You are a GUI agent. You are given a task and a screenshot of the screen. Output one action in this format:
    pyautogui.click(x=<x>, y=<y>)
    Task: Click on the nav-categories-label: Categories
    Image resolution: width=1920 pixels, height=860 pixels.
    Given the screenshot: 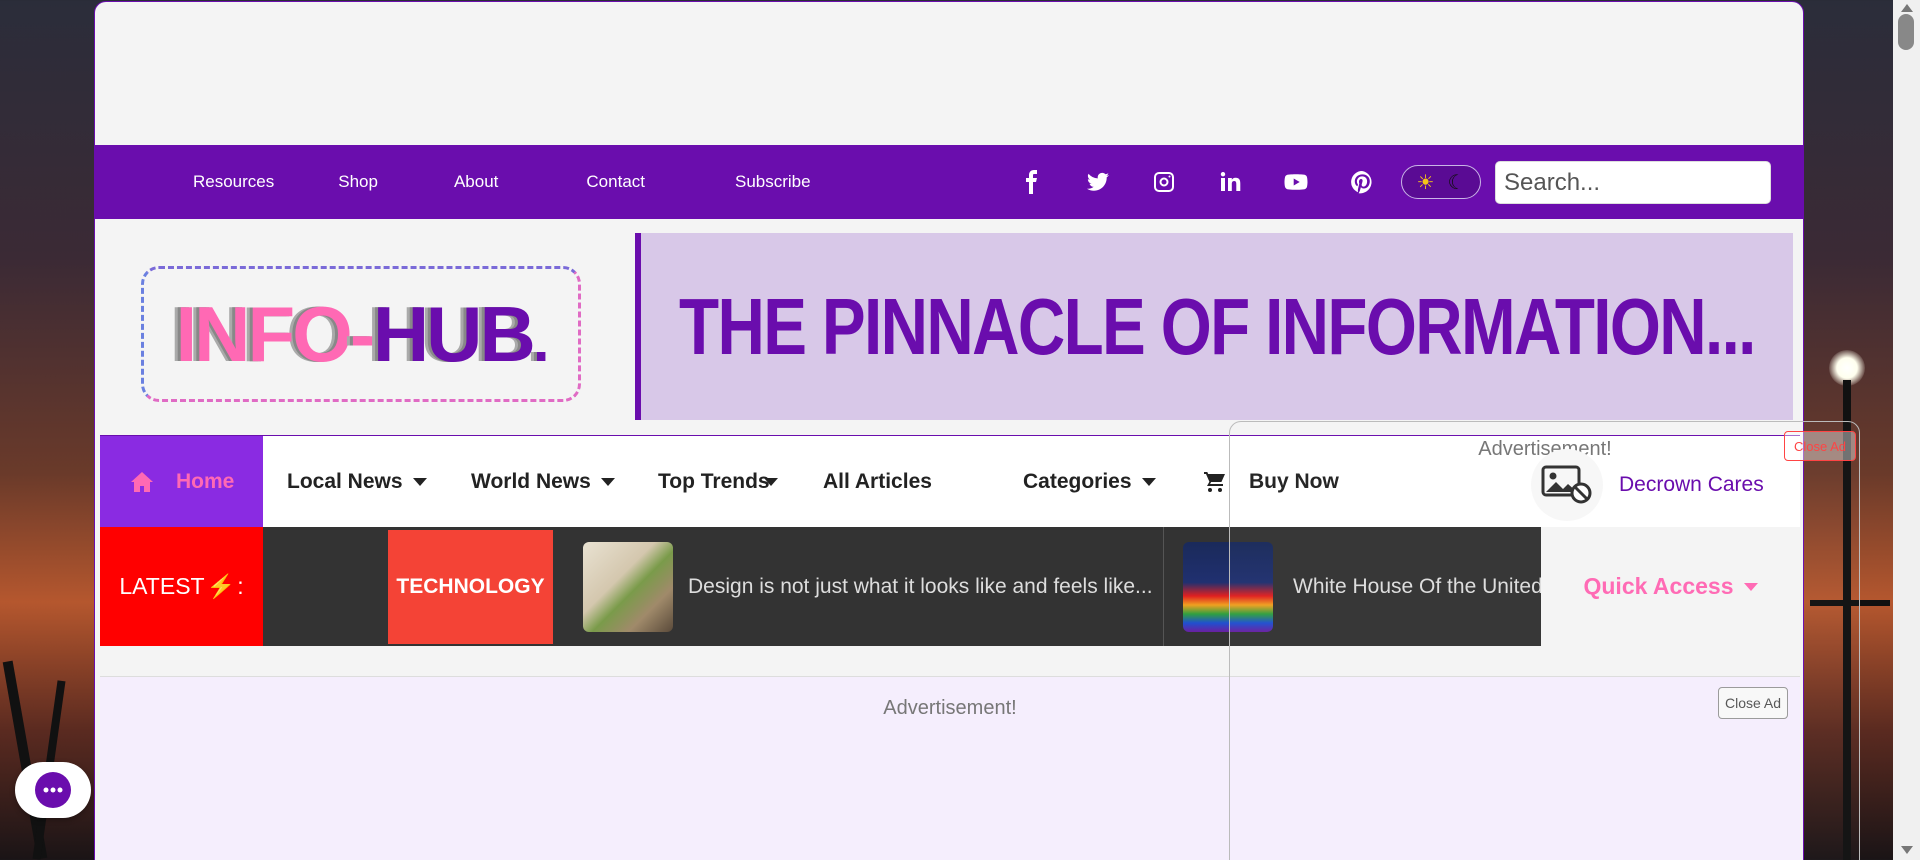 What is the action you would take?
    pyautogui.click(x=1077, y=481)
    